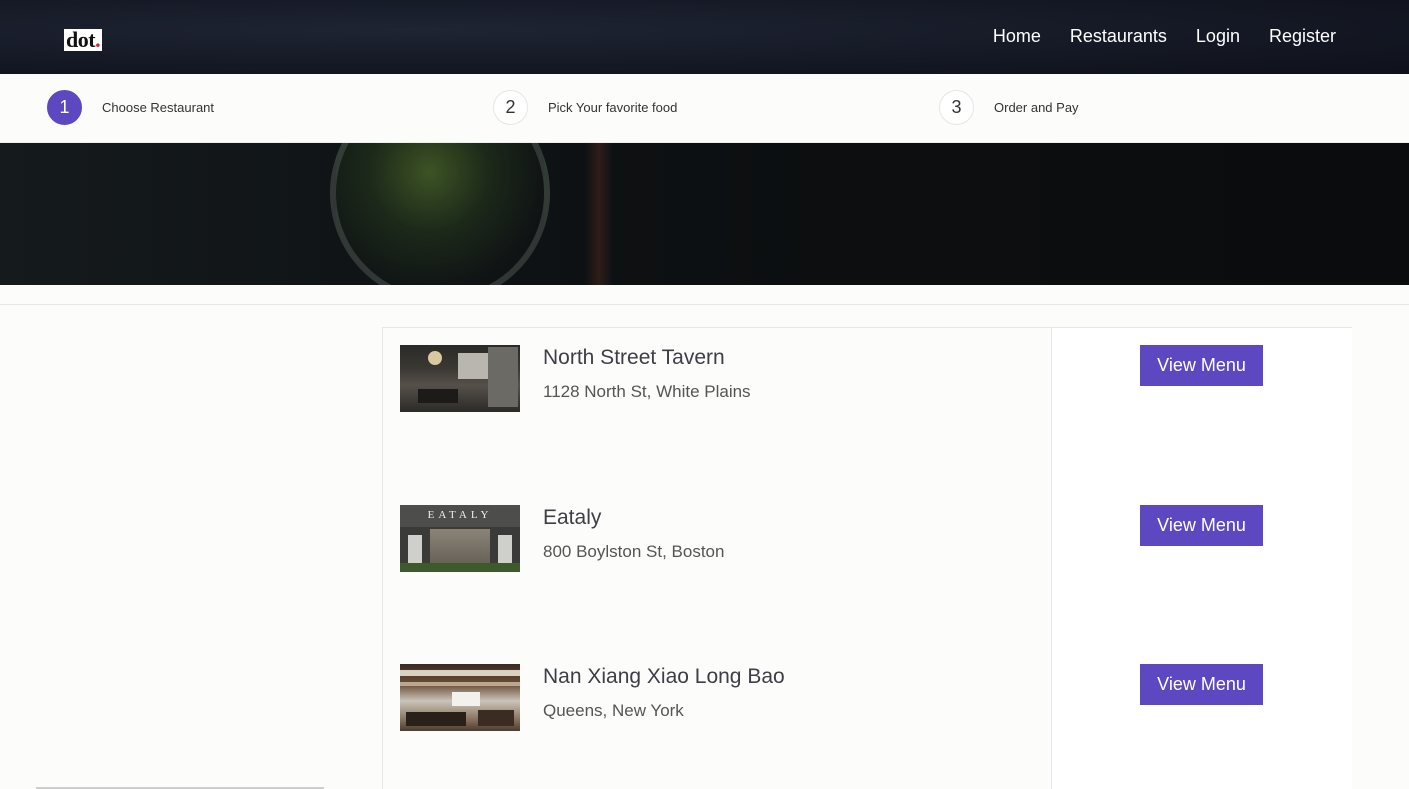 This screenshot has width=1409, height=789. I want to click on top-navbar: dot. Home Restaurants Login Register, so click(704, 37).